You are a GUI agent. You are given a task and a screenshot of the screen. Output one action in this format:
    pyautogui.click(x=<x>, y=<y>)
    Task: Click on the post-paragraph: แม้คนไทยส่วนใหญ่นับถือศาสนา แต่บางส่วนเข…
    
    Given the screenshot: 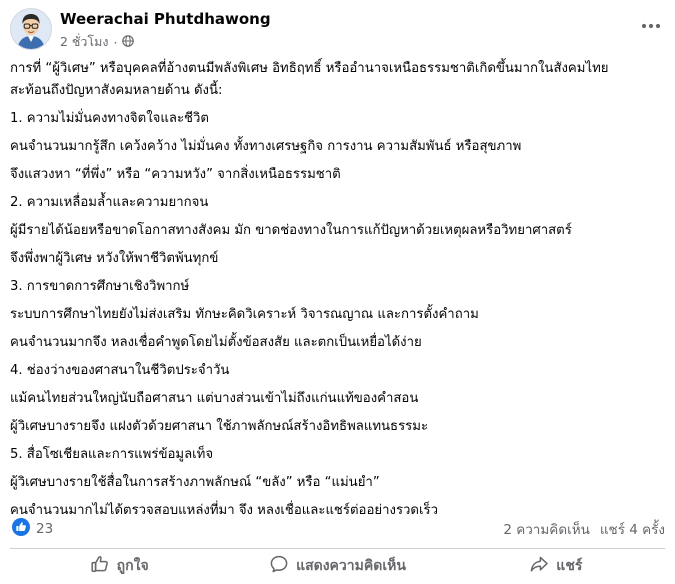 What is the action you would take?
    pyautogui.click(x=214, y=398)
    